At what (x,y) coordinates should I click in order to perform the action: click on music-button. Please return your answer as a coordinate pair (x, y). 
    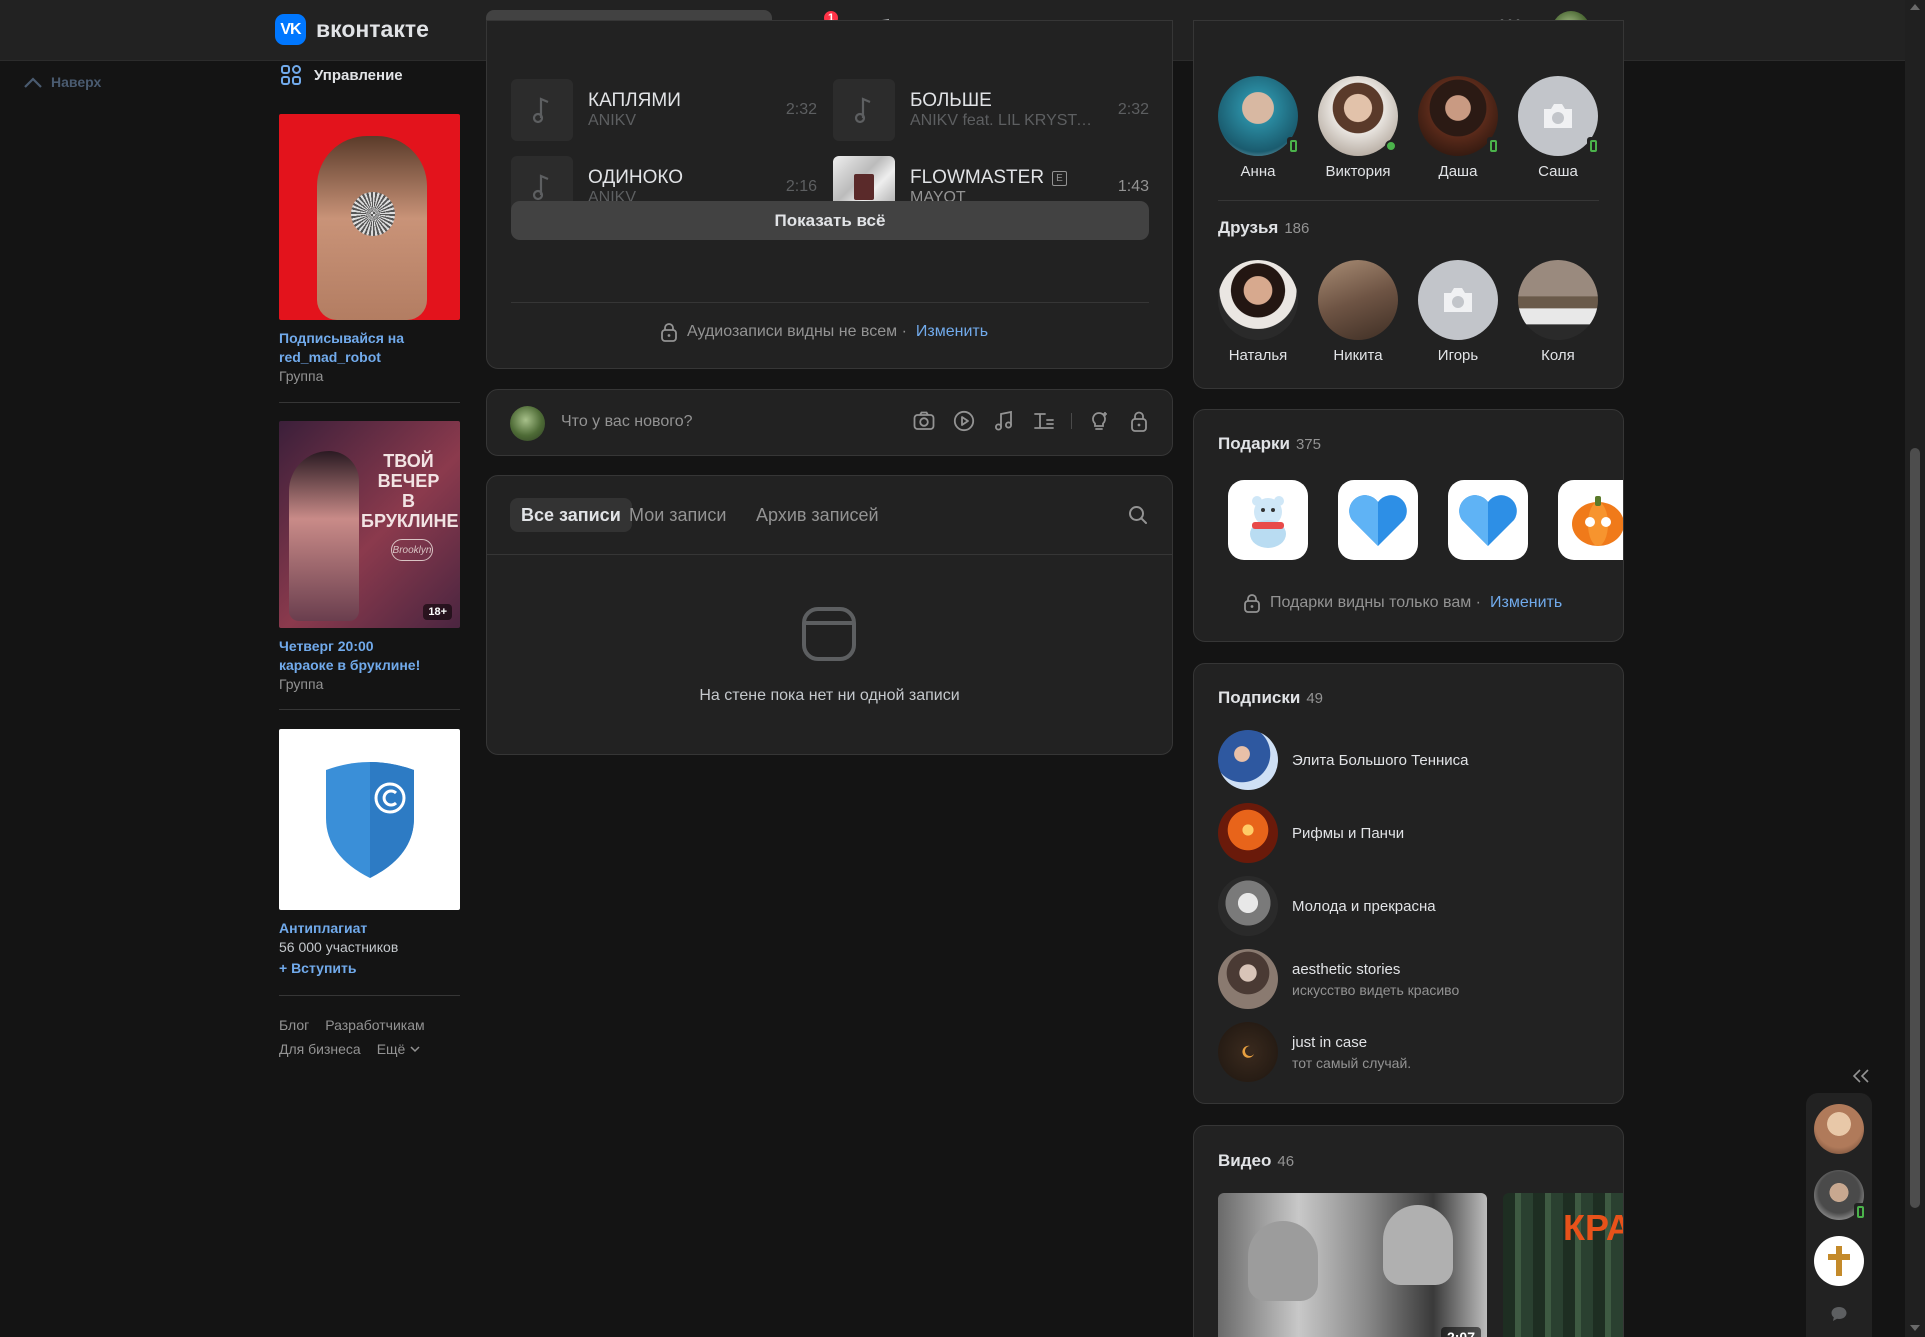
    Looking at the image, I should click on (1004, 421).